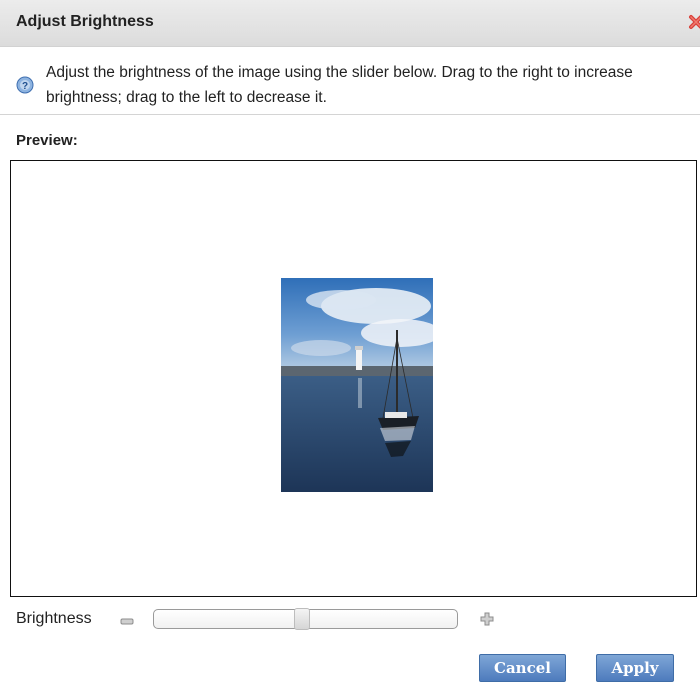 Image resolution: width=700 pixels, height=682 pixels. I want to click on brightness-slider, so click(305, 619).